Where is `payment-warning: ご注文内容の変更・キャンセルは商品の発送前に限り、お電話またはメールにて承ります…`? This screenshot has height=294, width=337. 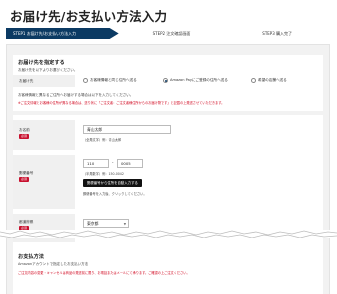
payment-warning: ご注文内容の変更・キャンセルは商品の発送前に限り、お電話またはメールにて承ります… is located at coordinates (104, 273).